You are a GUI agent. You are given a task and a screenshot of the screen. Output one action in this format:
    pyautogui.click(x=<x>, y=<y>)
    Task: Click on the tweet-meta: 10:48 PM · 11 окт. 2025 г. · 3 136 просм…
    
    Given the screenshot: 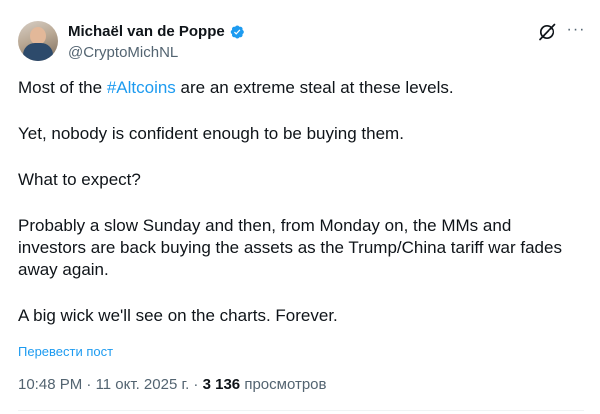 What is the action you would take?
    pyautogui.click(x=172, y=384)
    